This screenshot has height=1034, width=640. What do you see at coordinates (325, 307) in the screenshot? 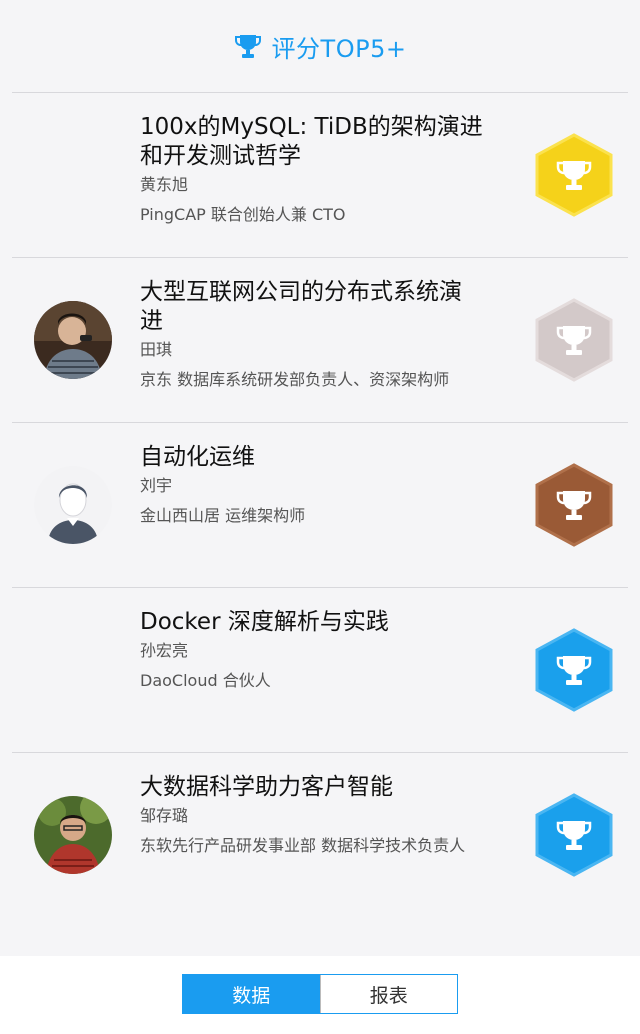
I see `talk-title: 大型互联网公司的分布式系统演 进` at bounding box center [325, 307].